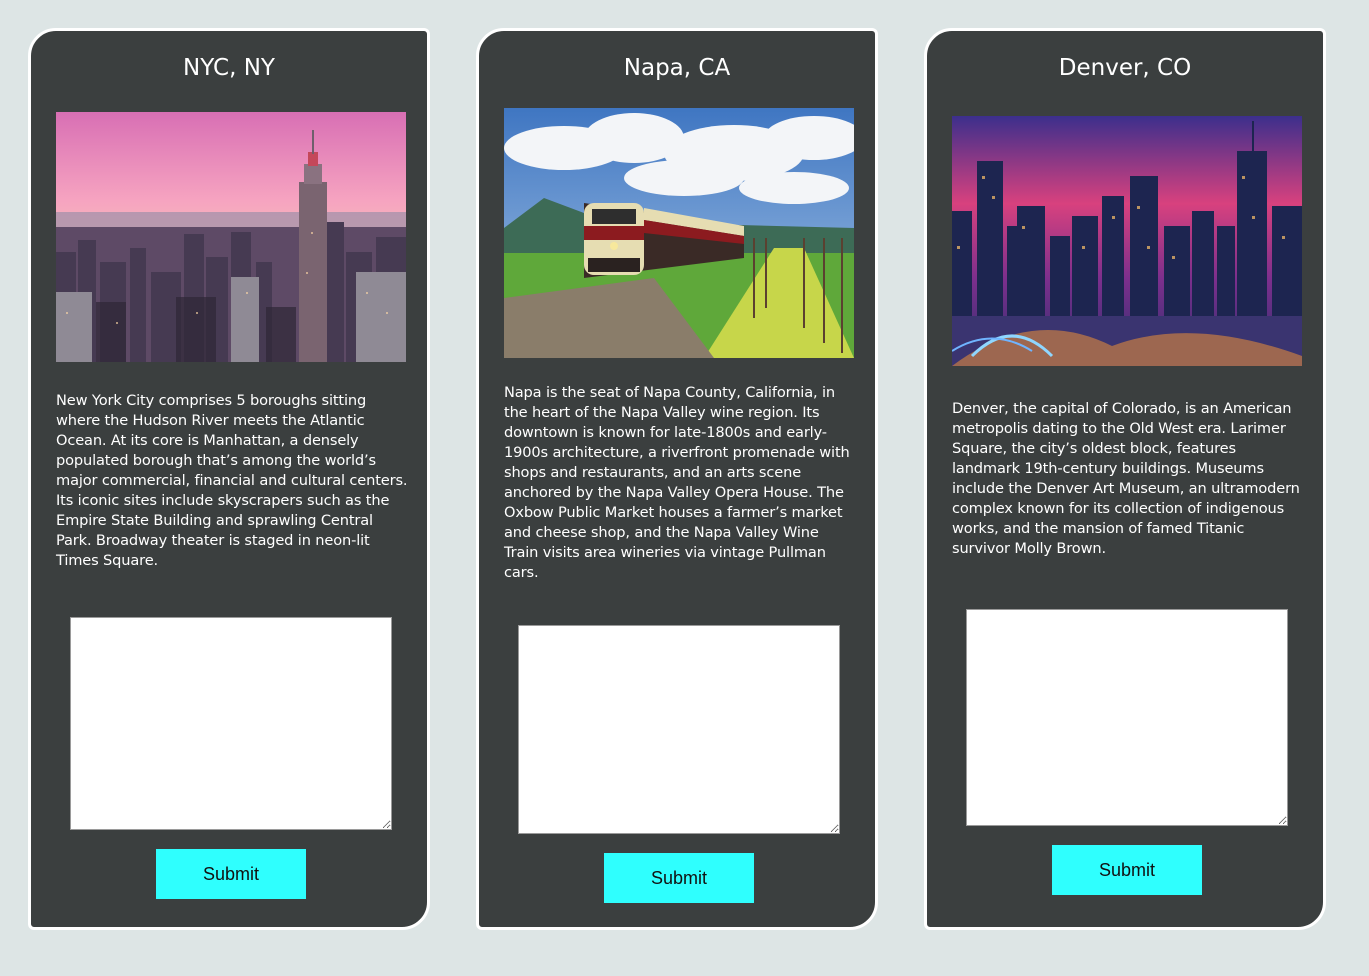 This screenshot has height=976, width=1369. I want to click on napa-wine-train-photo, so click(679, 233).